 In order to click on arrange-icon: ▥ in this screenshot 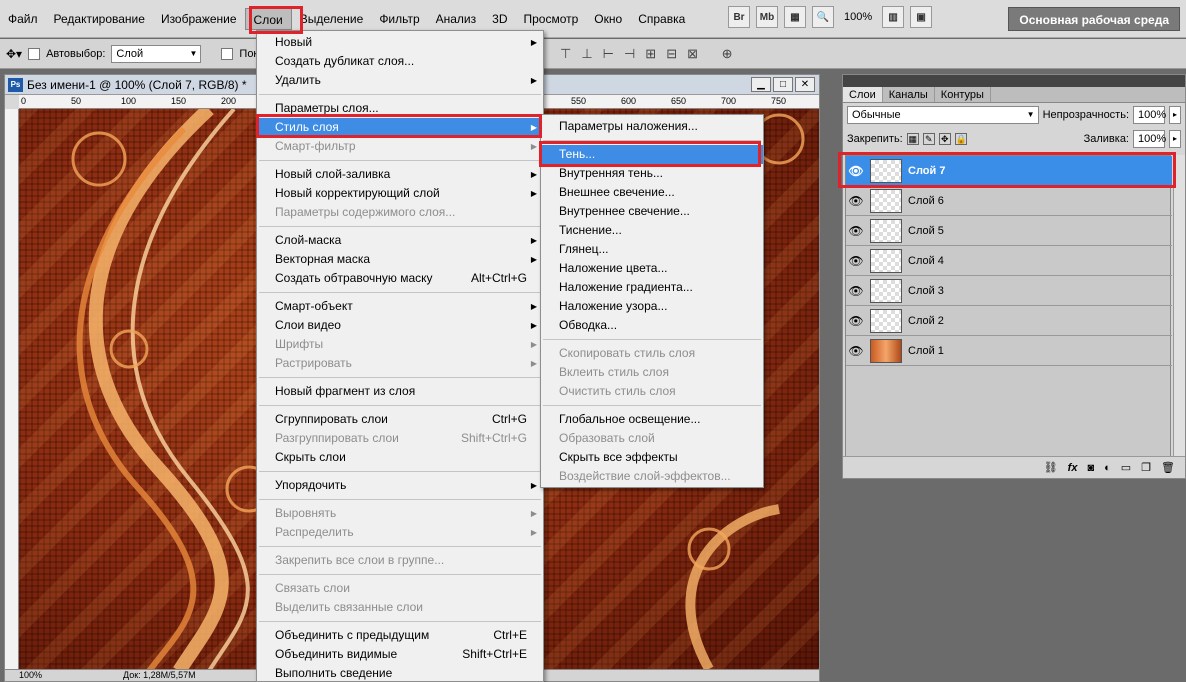, I will do `click(893, 17)`.